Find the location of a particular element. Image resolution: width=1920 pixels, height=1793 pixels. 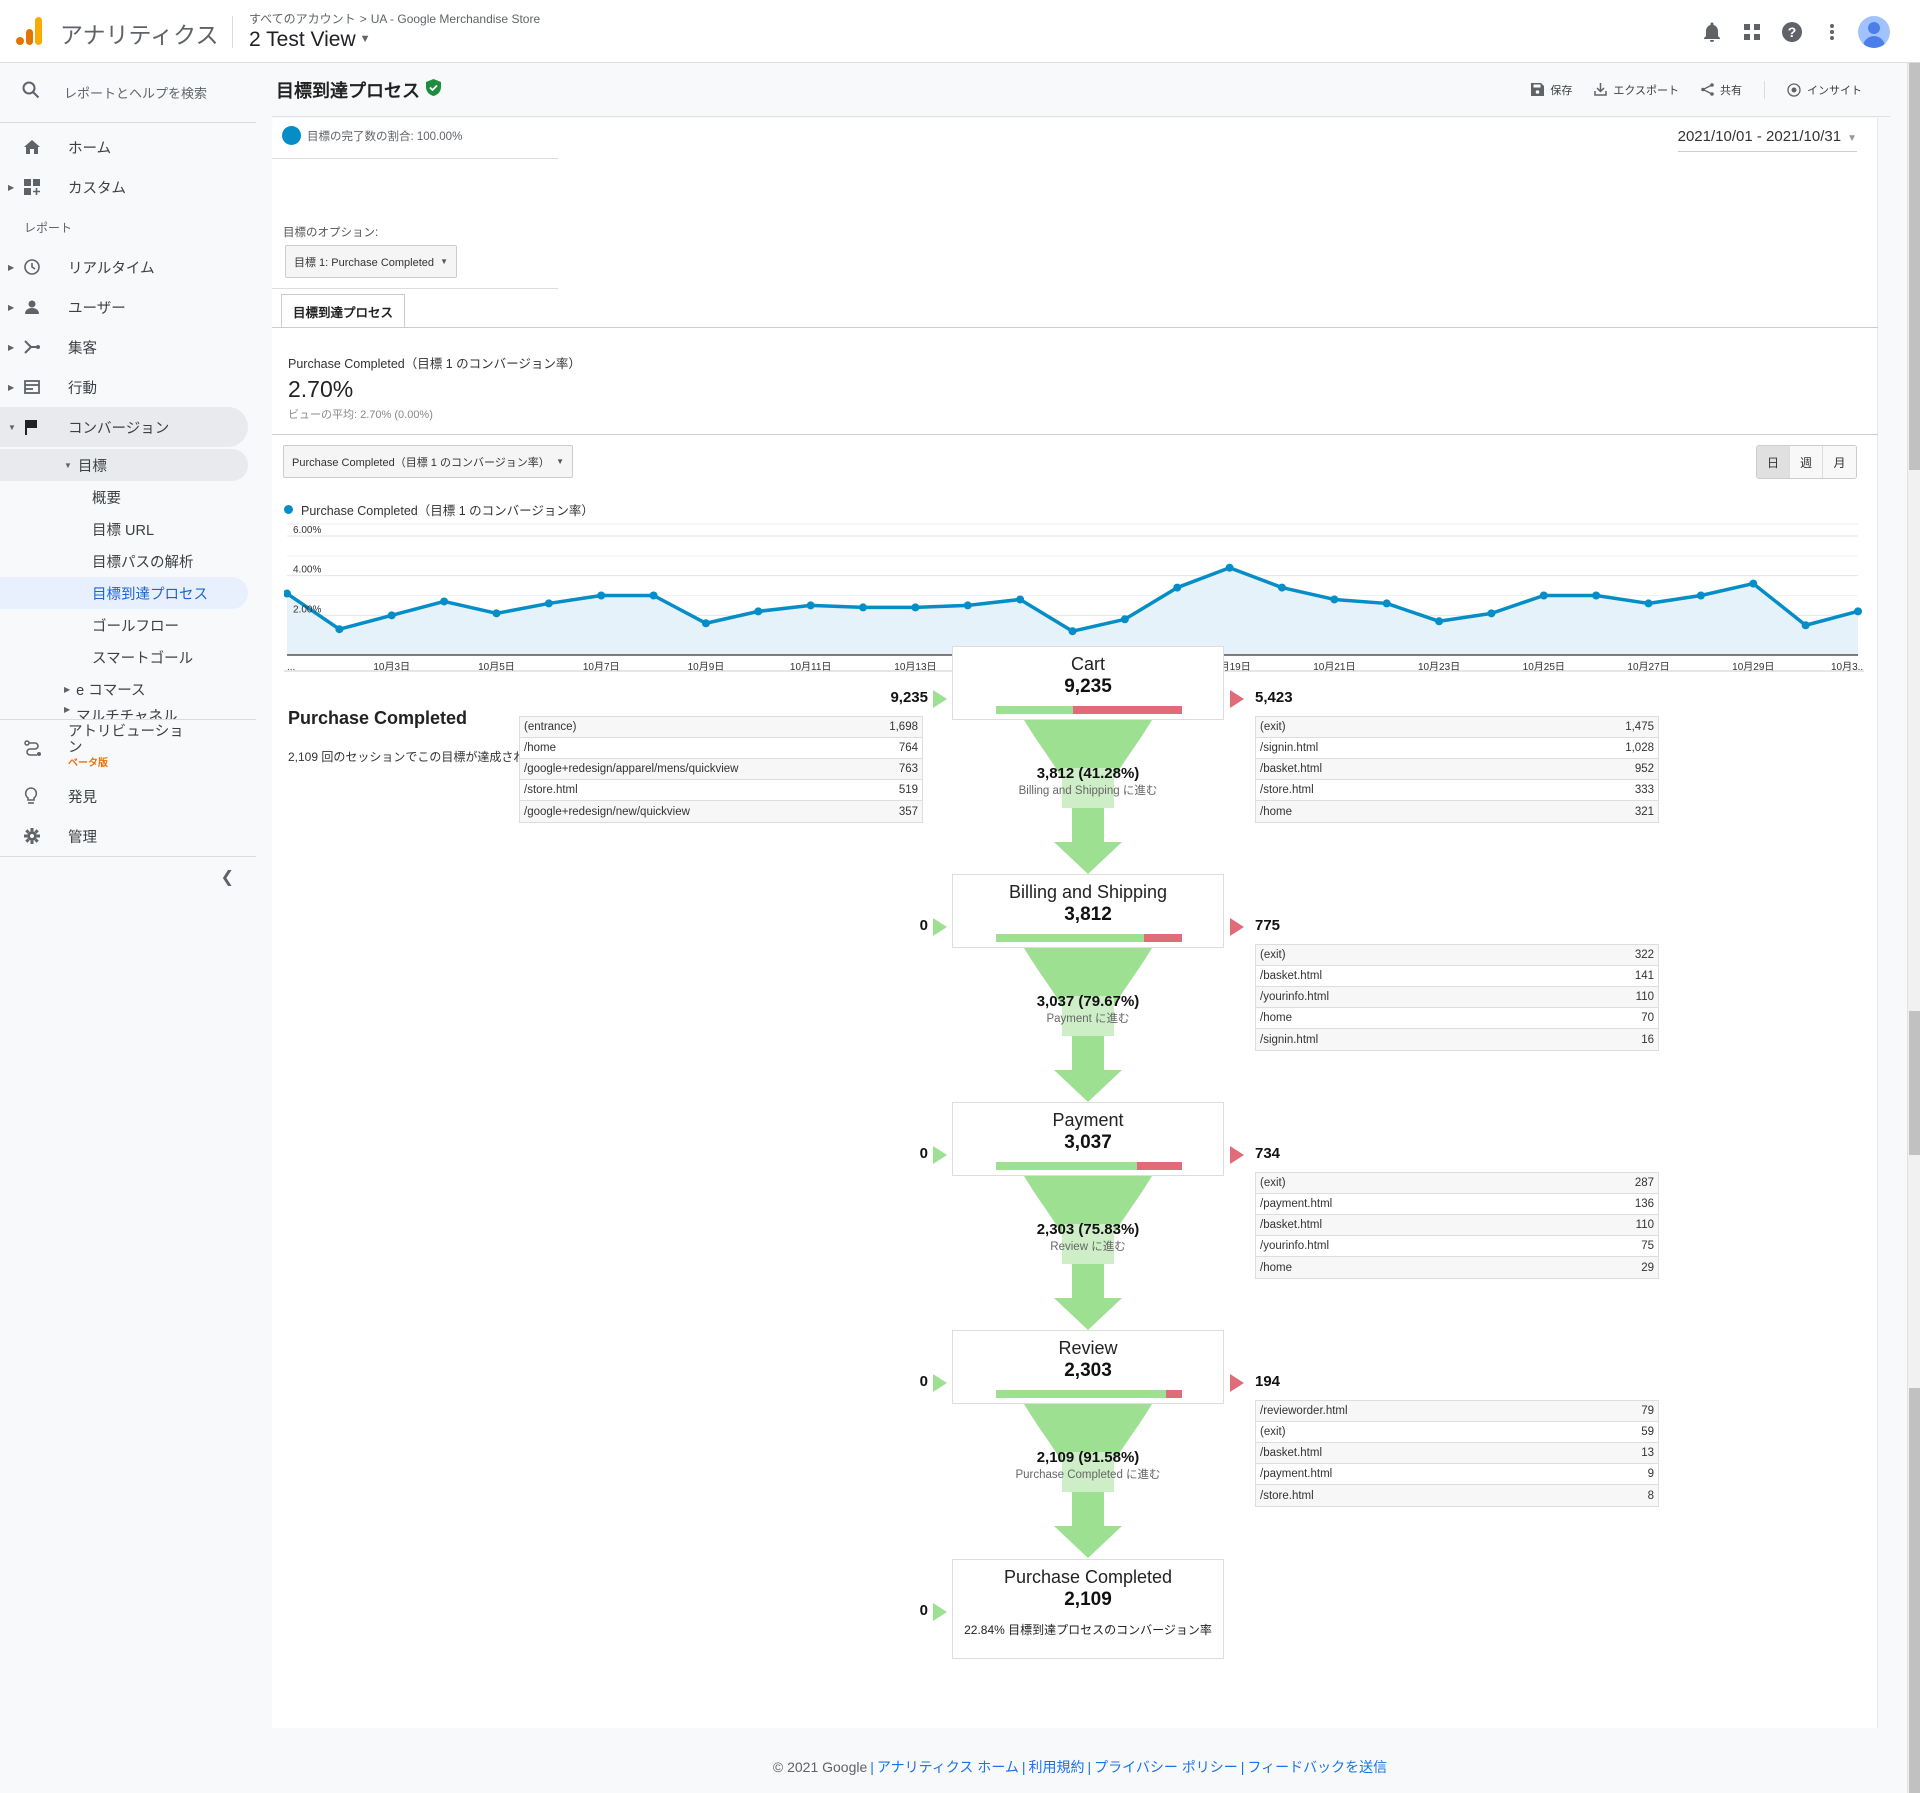

table-row: /basket.html 110 is located at coordinates (1457, 1225).